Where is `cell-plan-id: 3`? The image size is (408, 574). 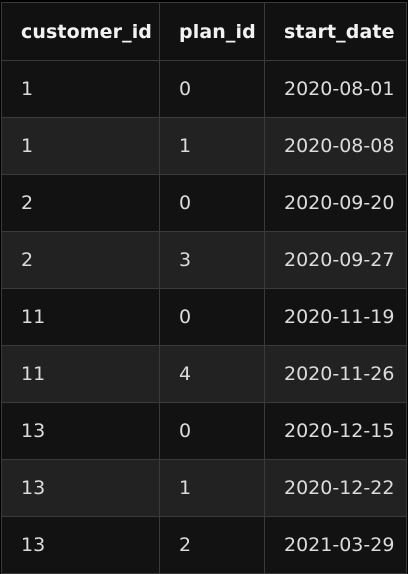 cell-plan-id: 3 is located at coordinates (212, 260).